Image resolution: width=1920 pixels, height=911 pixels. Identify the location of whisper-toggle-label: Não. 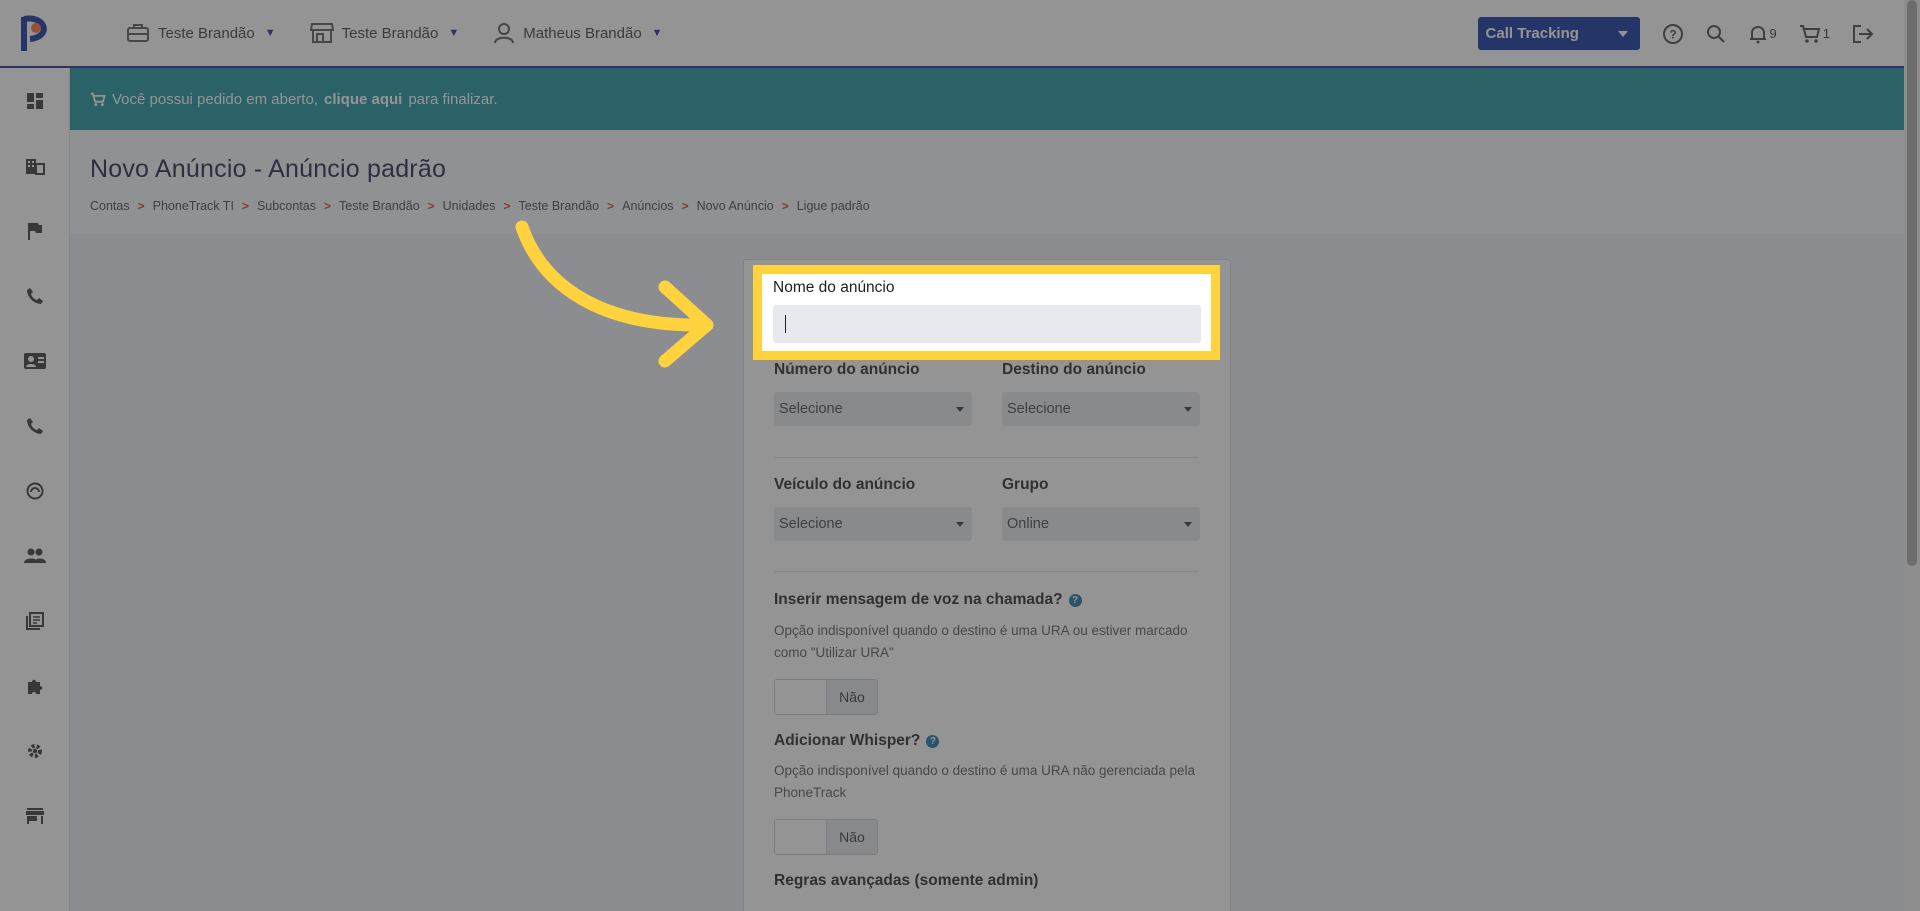
(852, 837).